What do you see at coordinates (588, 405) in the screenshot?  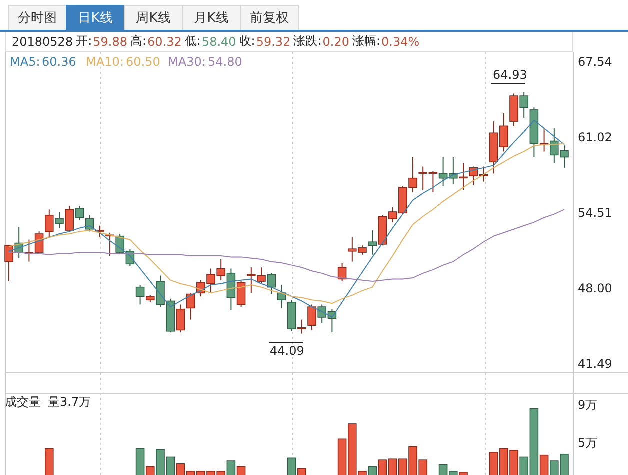 I see `volume-axis-label: 9万` at bounding box center [588, 405].